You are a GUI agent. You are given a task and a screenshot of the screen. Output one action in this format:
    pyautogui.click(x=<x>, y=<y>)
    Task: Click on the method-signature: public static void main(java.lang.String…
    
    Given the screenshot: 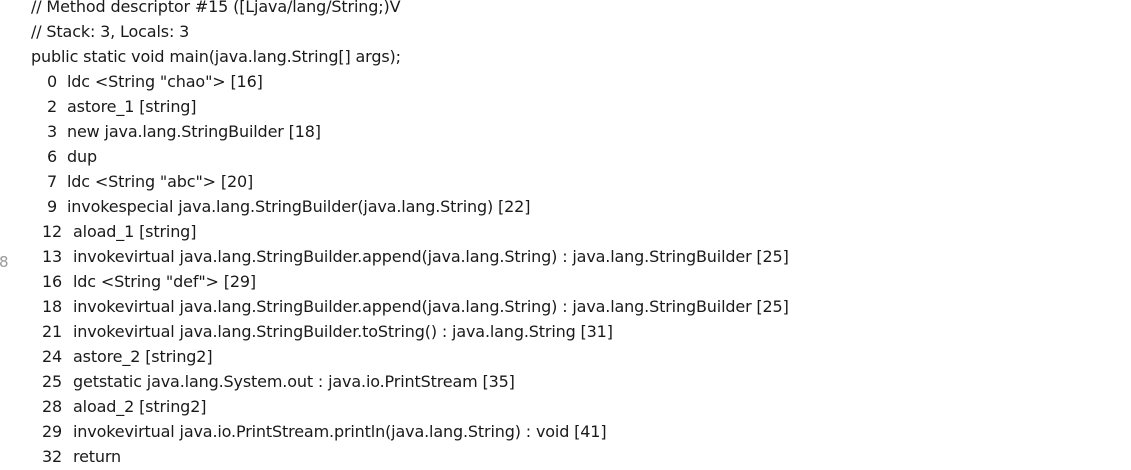 What is the action you would take?
    pyautogui.click(x=216, y=56)
    